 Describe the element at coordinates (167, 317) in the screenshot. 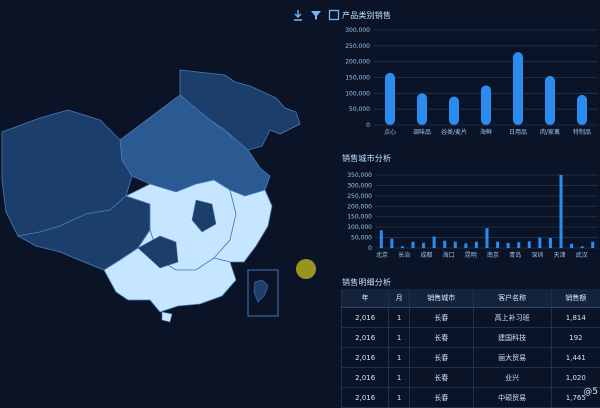

I see `map-region-hainan` at that location.